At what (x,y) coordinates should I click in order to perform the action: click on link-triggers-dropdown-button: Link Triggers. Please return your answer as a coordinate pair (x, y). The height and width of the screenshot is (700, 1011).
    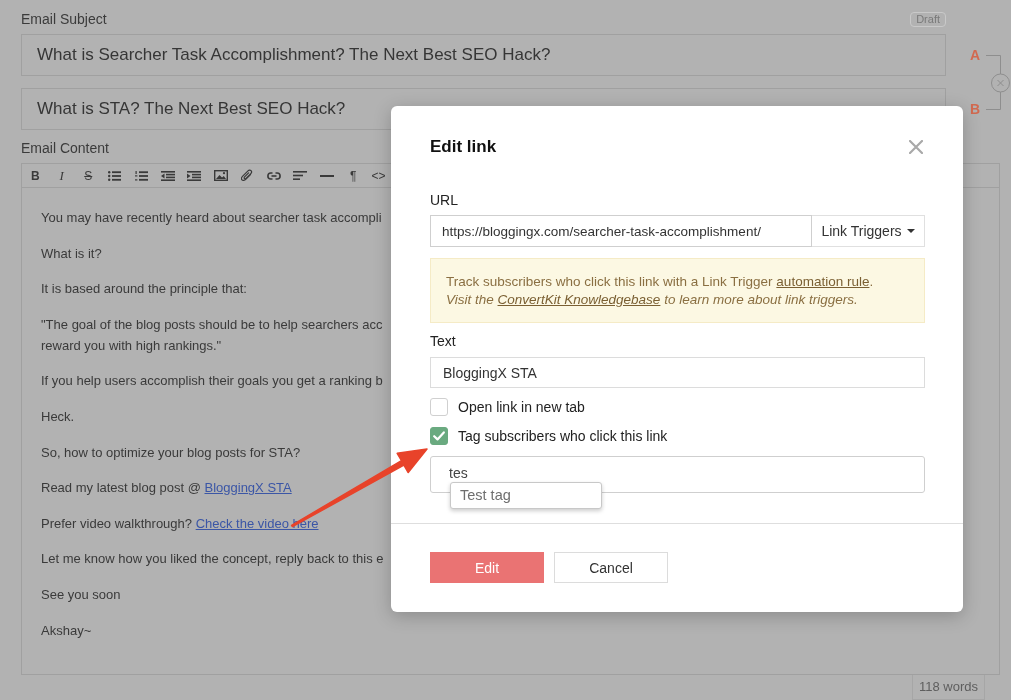
    Looking at the image, I should click on (868, 231).